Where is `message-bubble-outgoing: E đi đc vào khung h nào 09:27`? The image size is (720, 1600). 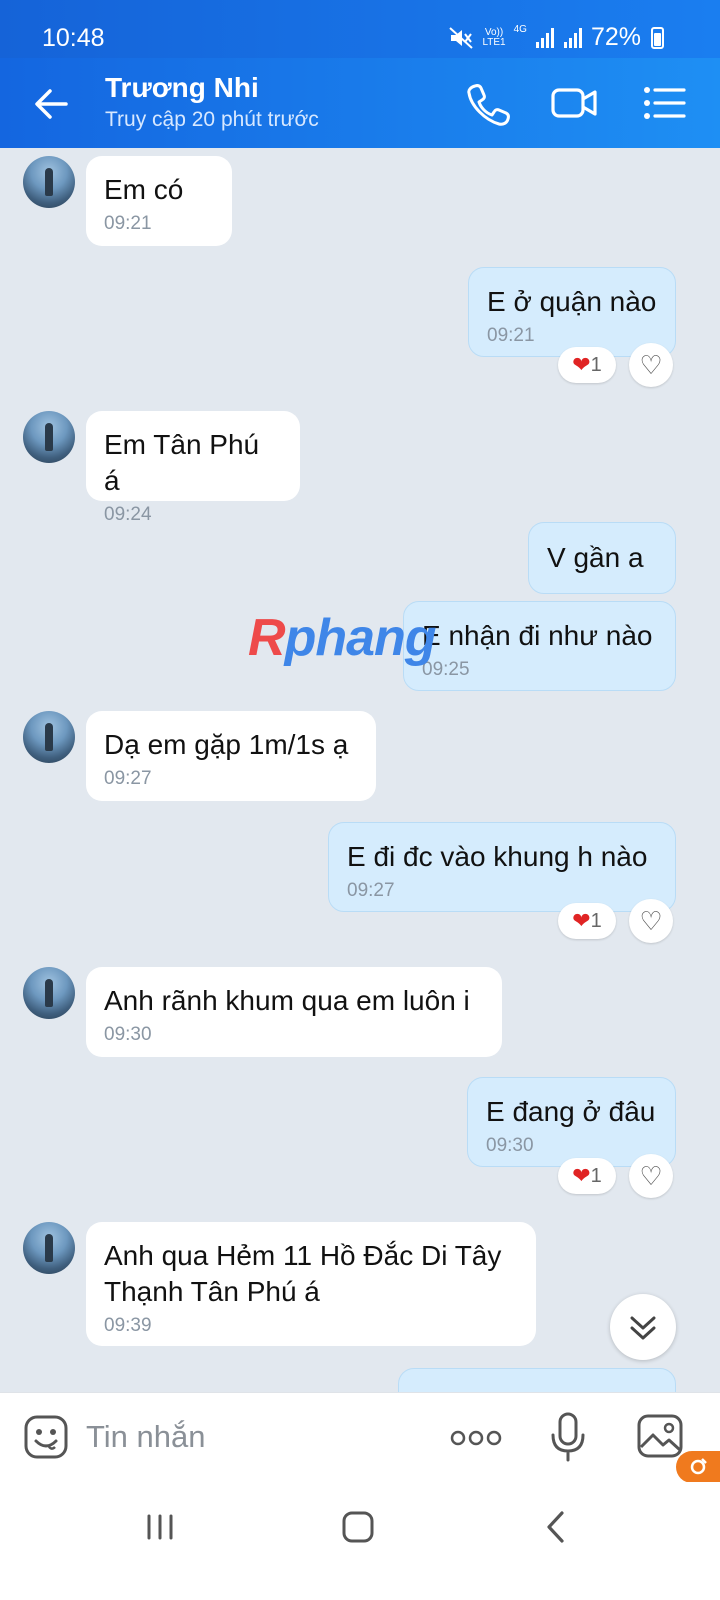
message-bubble-outgoing: E đi đc vào khung h nào 09:27 is located at coordinates (502, 867).